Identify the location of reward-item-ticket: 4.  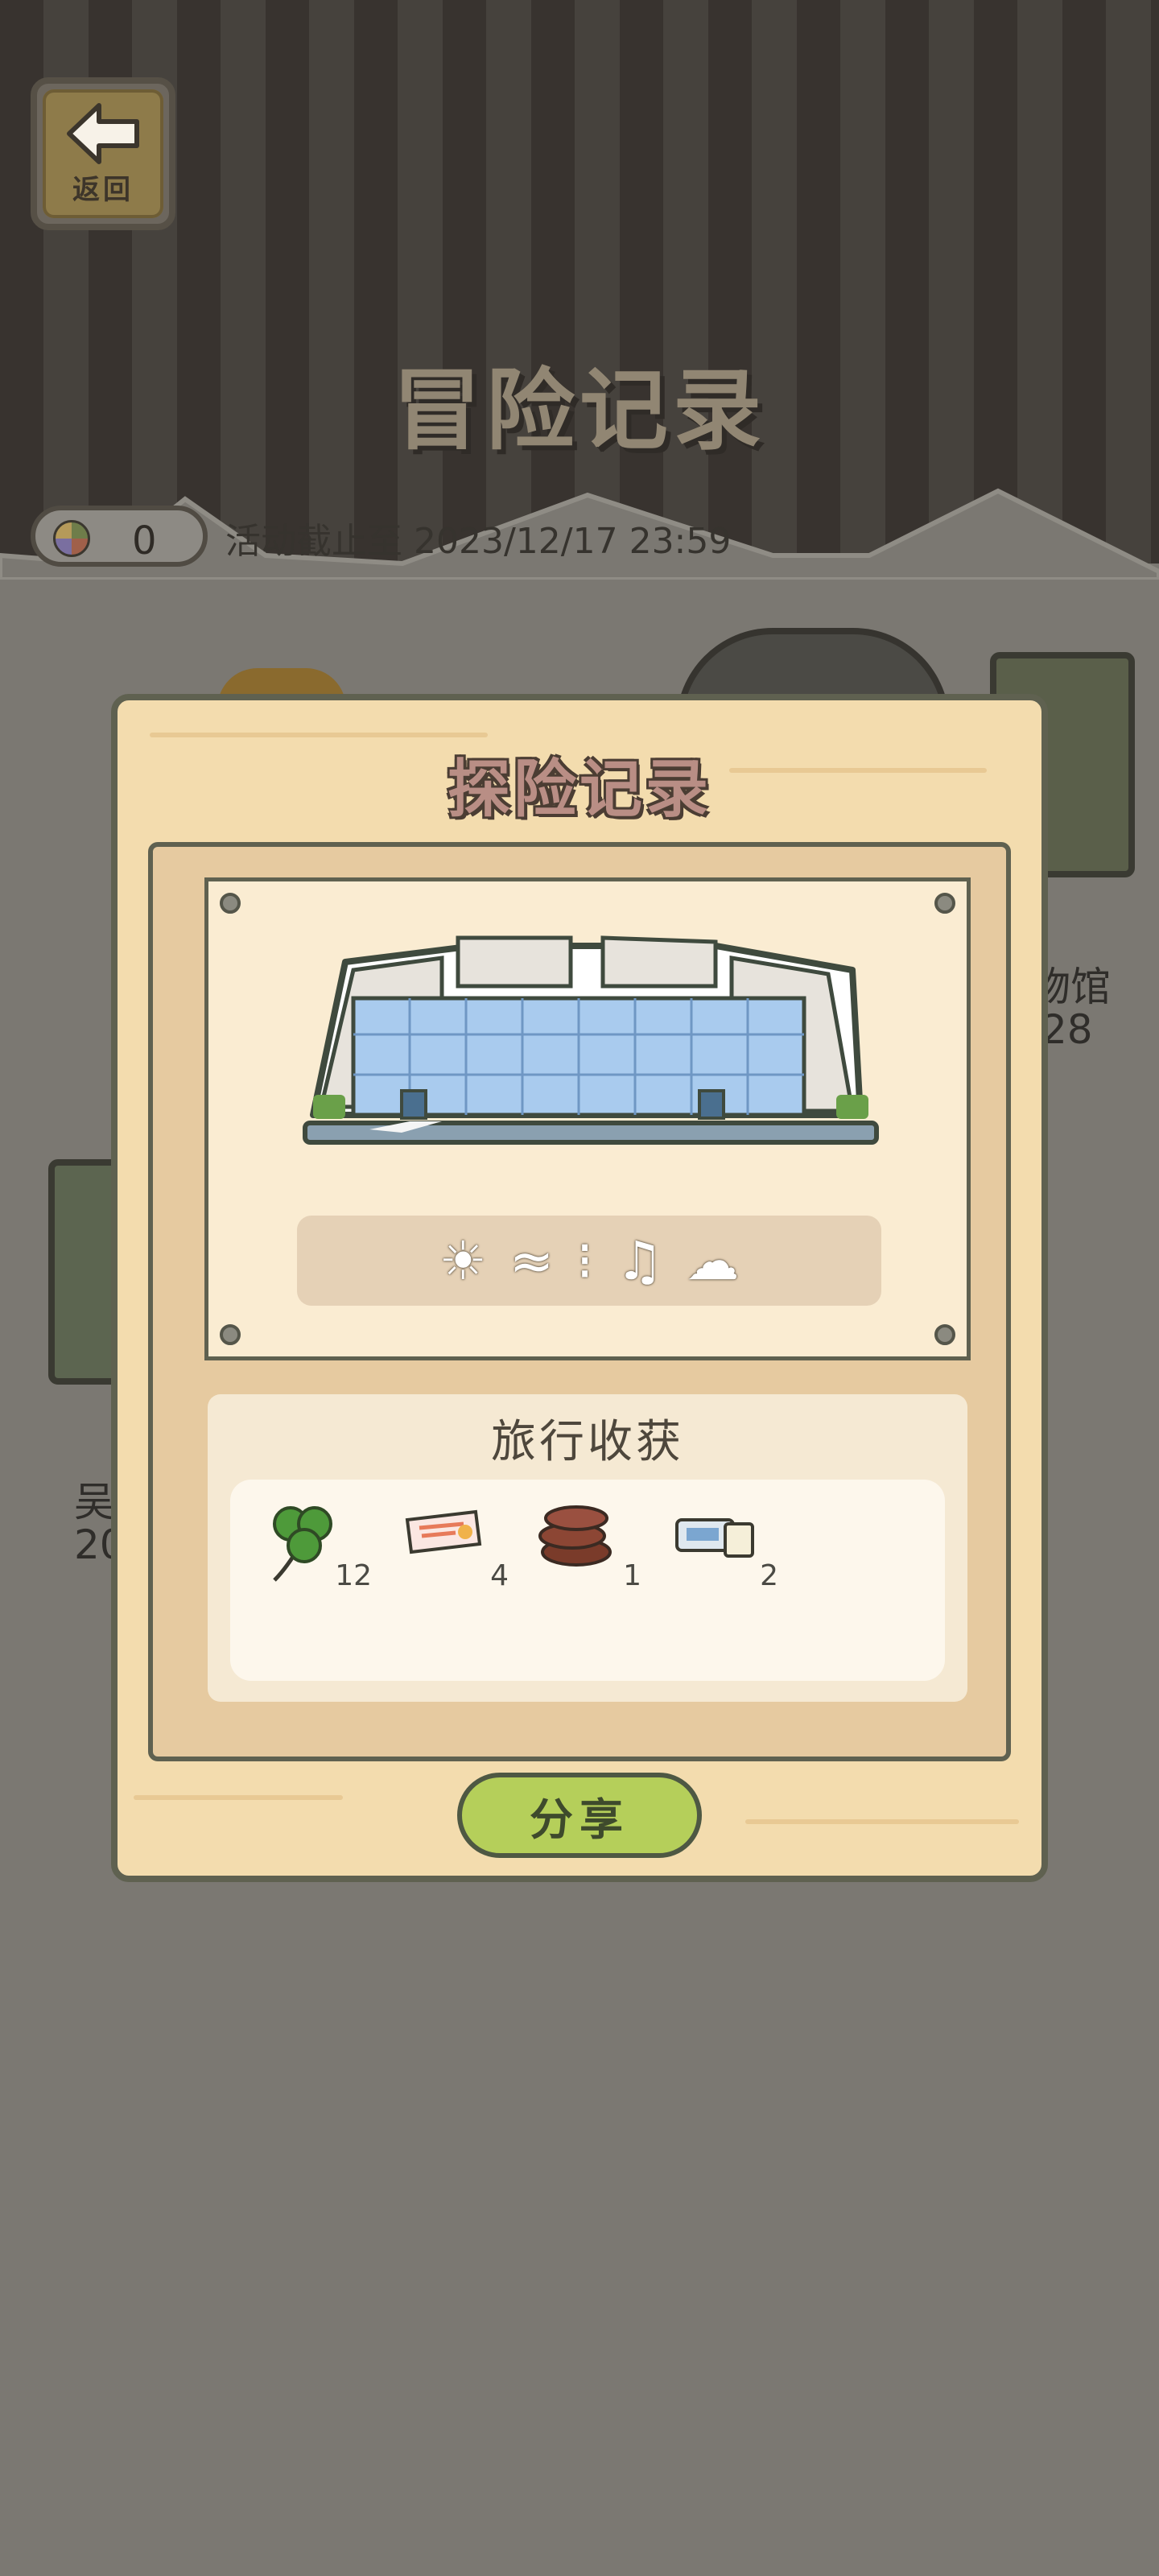
(455, 1544).